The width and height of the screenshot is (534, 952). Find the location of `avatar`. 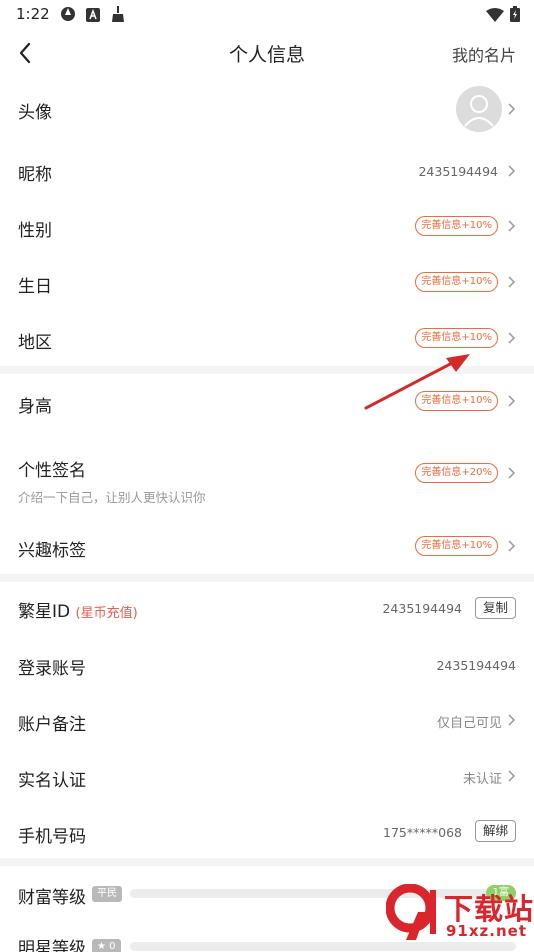

avatar is located at coordinates (479, 109).